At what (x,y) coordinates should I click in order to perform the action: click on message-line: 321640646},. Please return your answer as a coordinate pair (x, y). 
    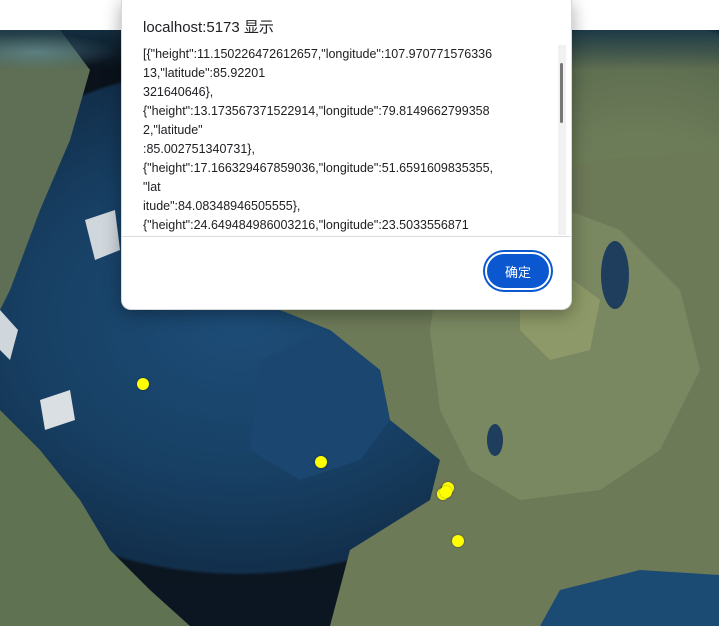
    Looking at the image, I should click on (178, 92).